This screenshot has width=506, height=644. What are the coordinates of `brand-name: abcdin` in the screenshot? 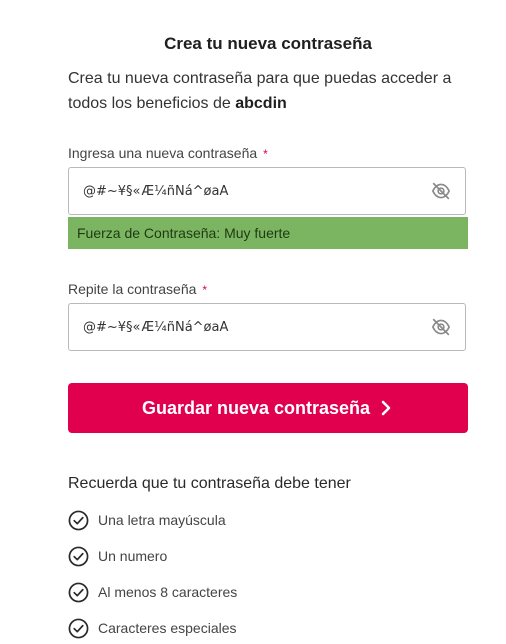 It's located at (261, 103).